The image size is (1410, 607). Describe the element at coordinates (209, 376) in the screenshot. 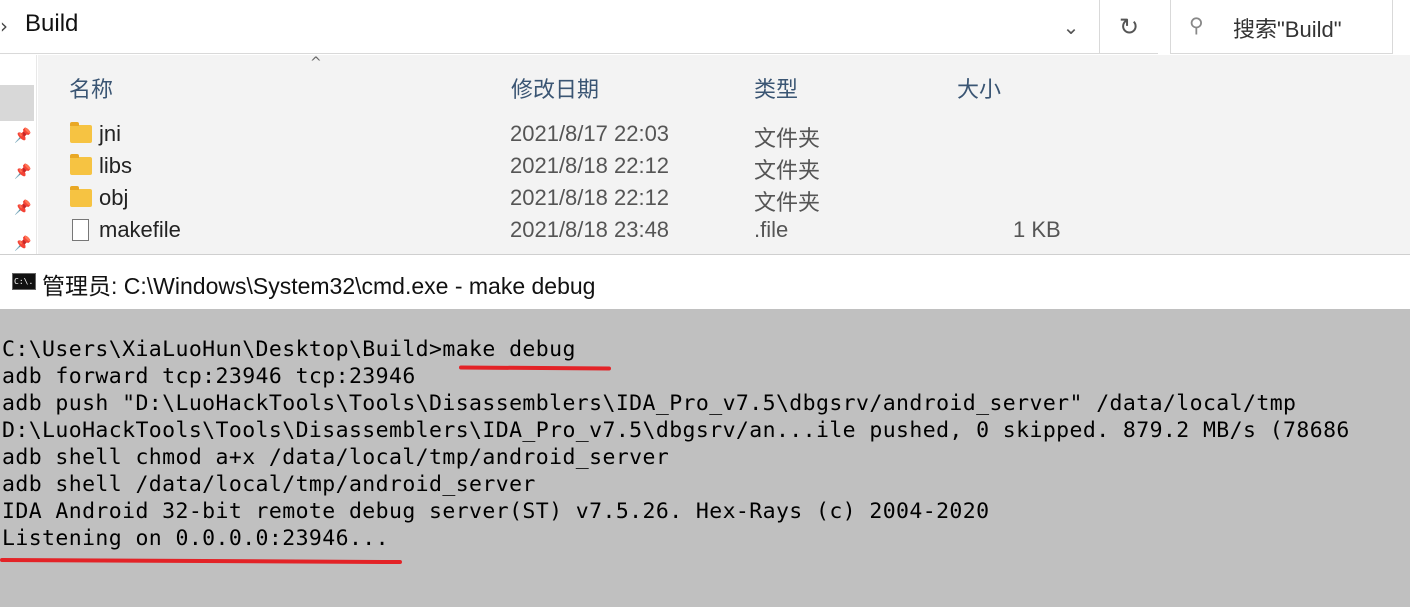

I see `console-line: adb forward tcp:23946 tcp:23946` at that location.